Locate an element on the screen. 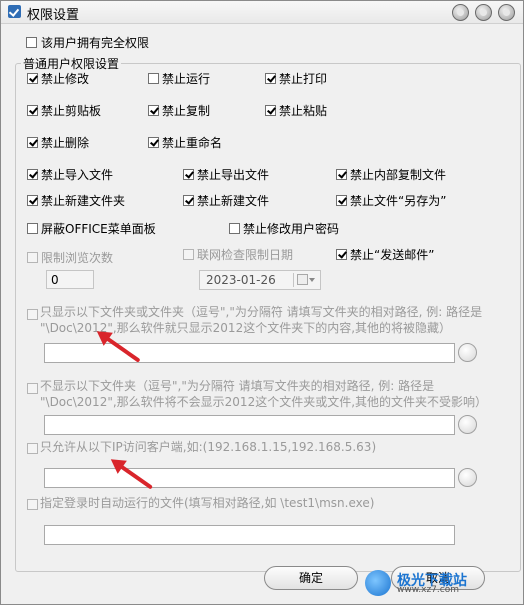 The width and height of the screenshot is (524, 605). hide-folders-input is located at coordinates (249, 425).